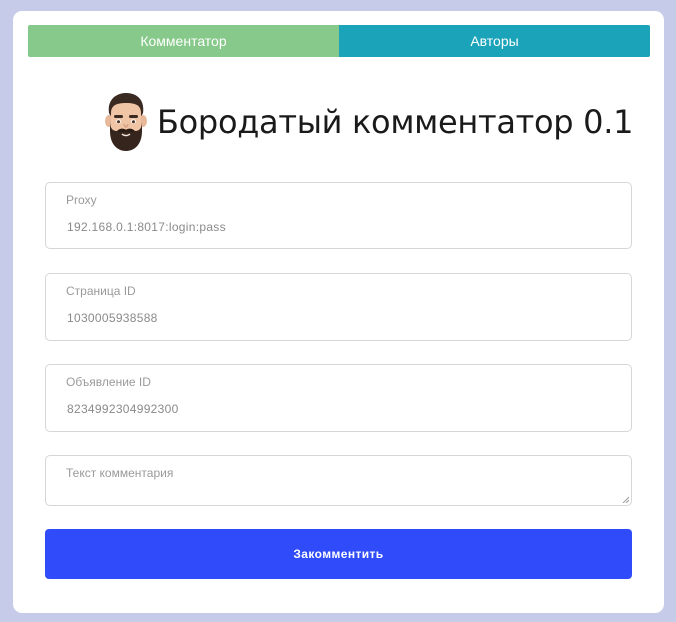 The height and width of the screenshot is (622, 676). Describe the element at coordinates (120, 473) in the screenshot. I see `comment-label: Текст комментария` at that location.